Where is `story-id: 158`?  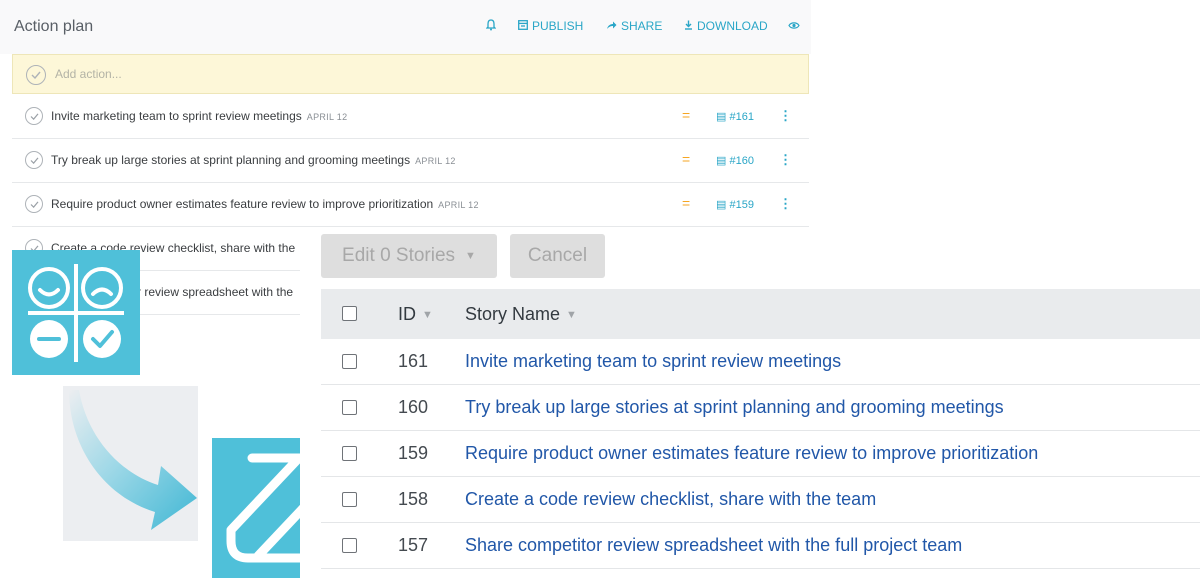 story-id: 158 is located at coordinates (413, 499).